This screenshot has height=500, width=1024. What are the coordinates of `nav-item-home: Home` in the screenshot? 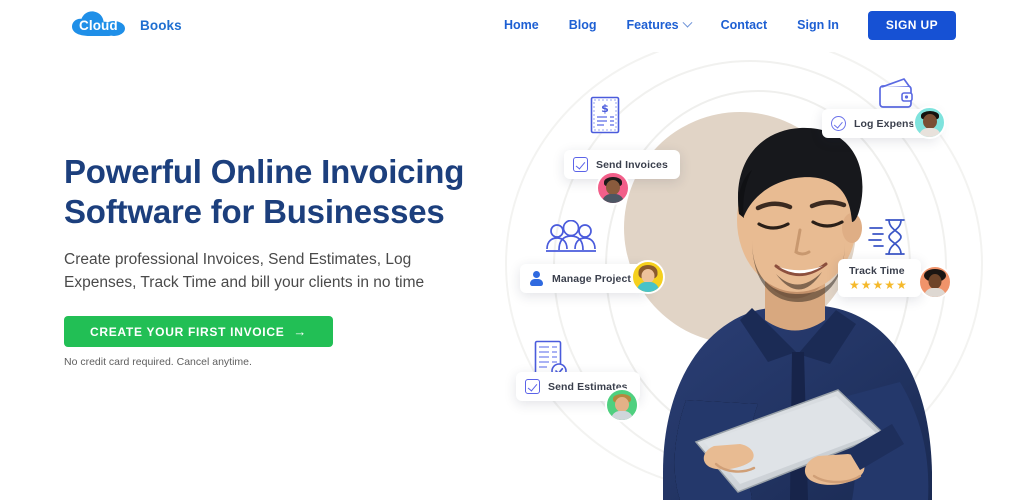 It's located at (521, 25).